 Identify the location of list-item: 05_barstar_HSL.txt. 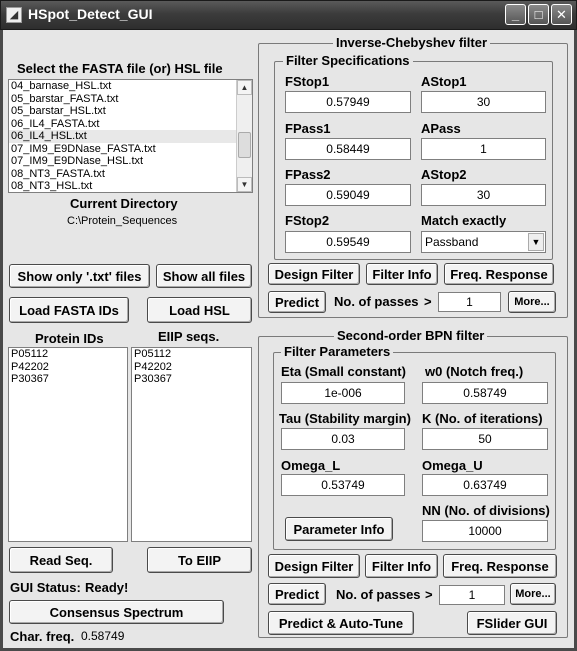
(130, 111).